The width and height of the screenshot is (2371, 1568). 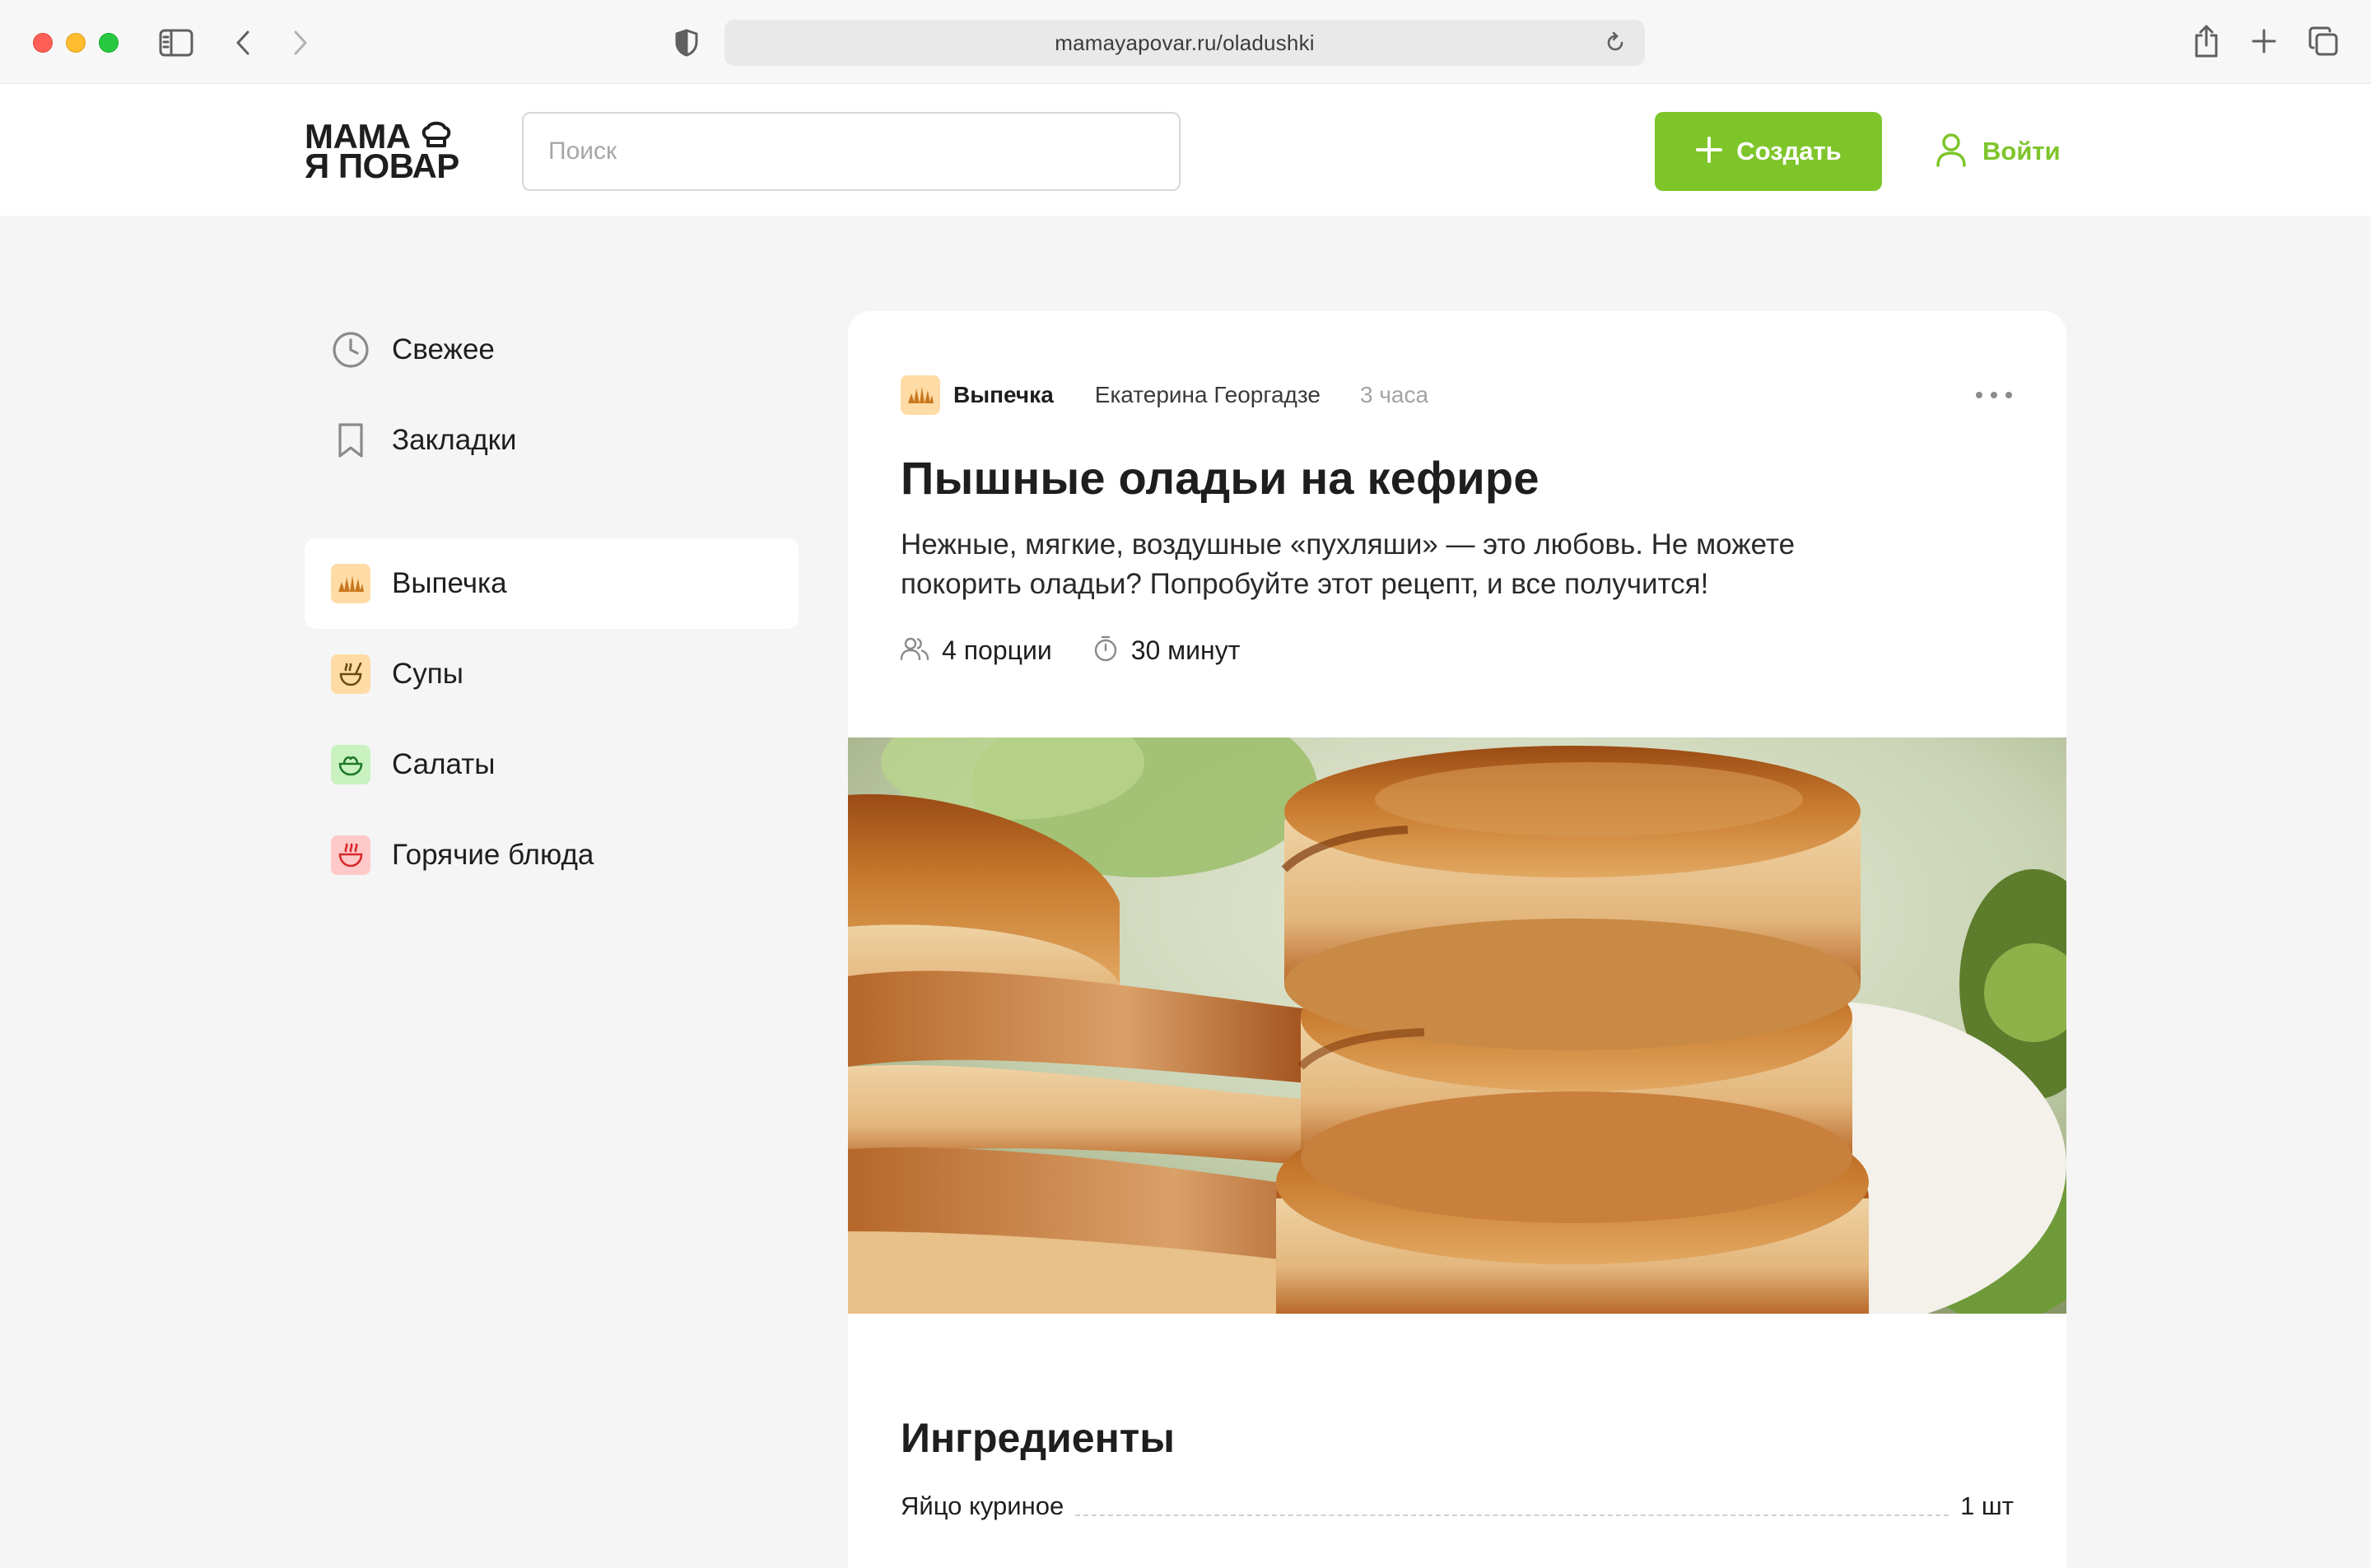 What do you see at coordinates (350, 674) in the screenshot?
I see `soup-icon` at bounding box center [350, 674].